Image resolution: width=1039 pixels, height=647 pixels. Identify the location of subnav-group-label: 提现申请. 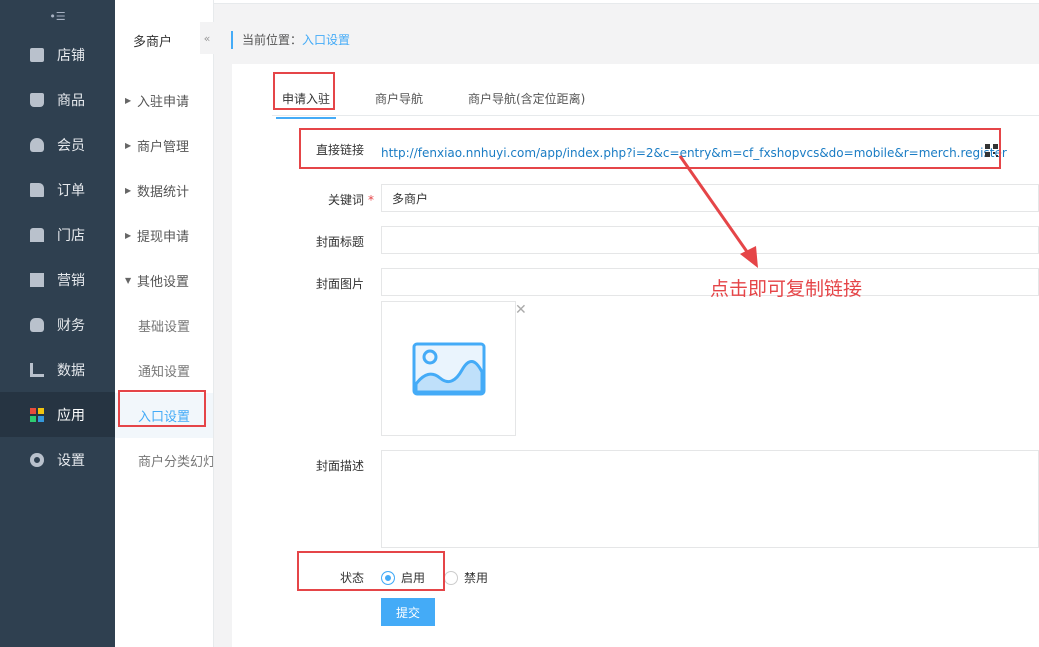
(163, 237).